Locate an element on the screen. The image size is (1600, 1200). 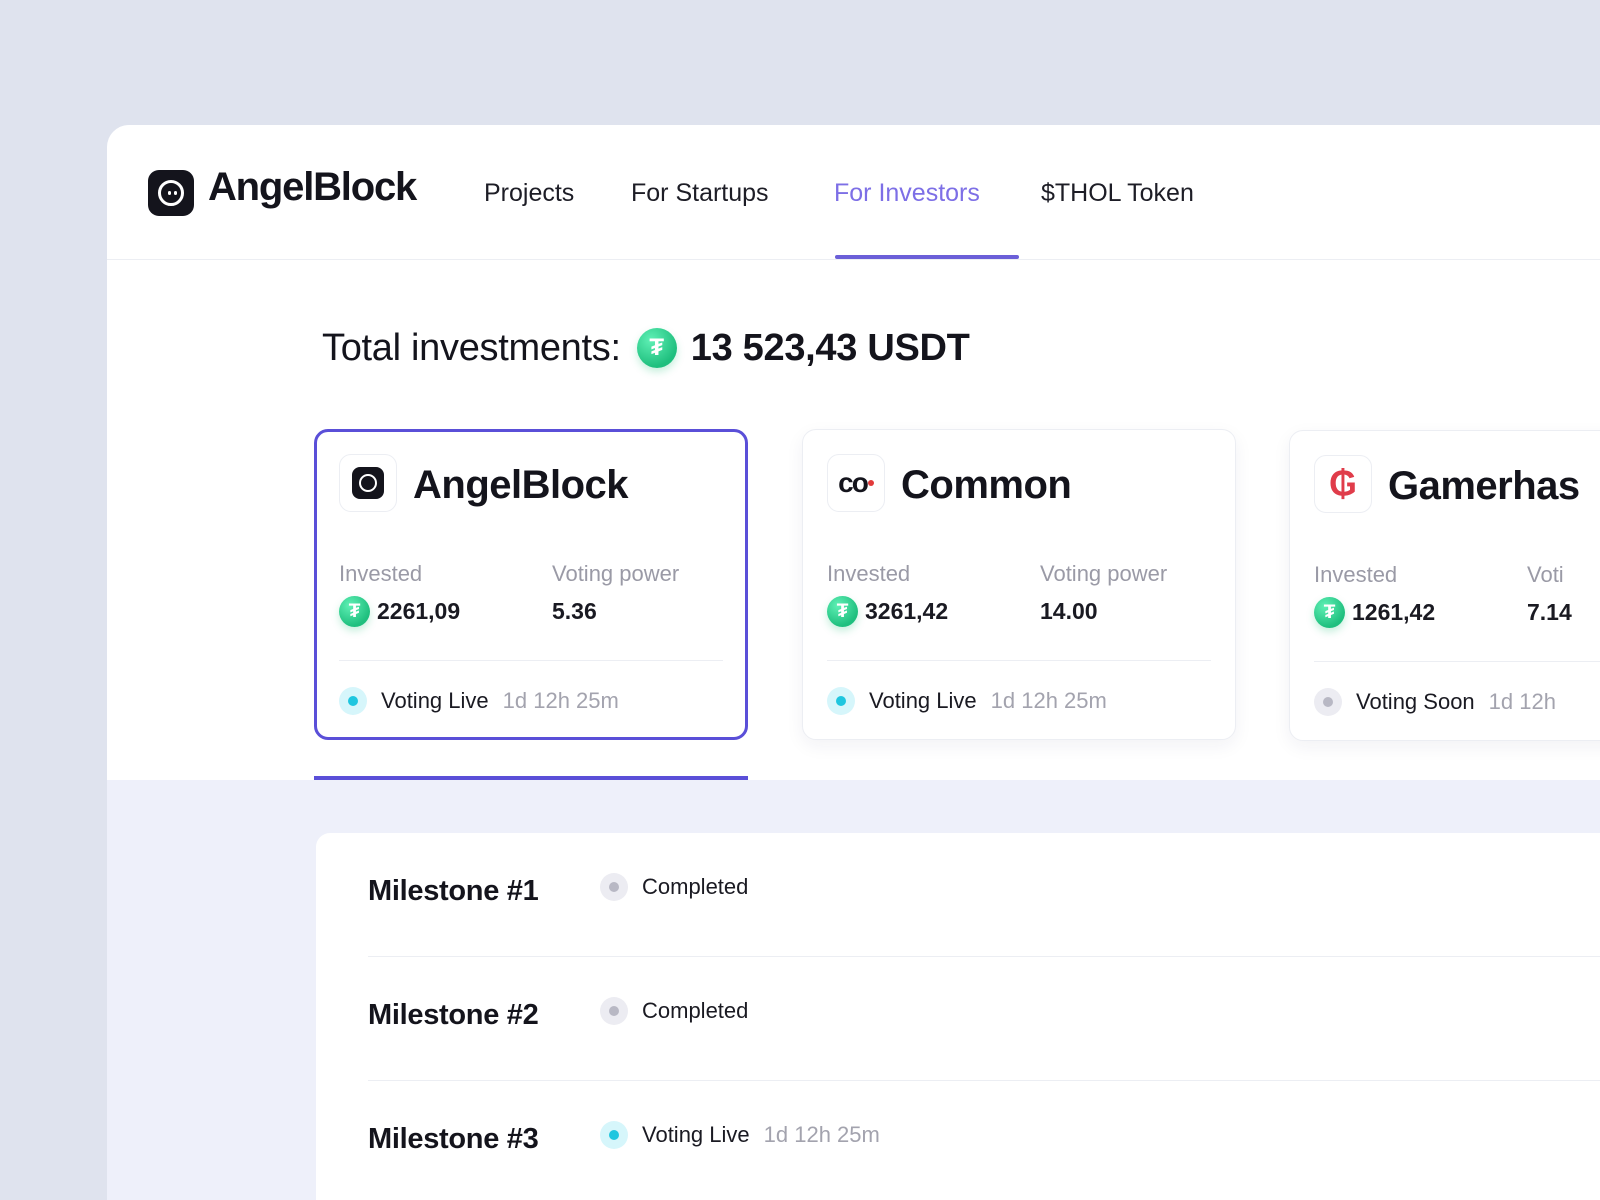
total-investments-value: 13 523,43 USDT is located at coordinates (830, 347).